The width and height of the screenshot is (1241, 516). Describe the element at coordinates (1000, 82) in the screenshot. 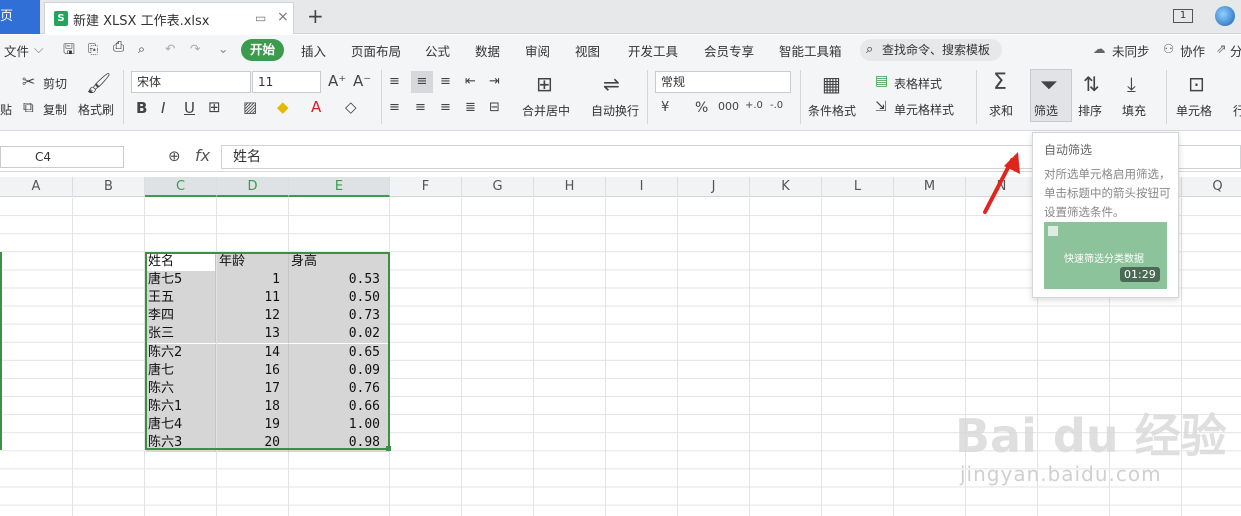

I see `sum-icon: Σ` at that location.